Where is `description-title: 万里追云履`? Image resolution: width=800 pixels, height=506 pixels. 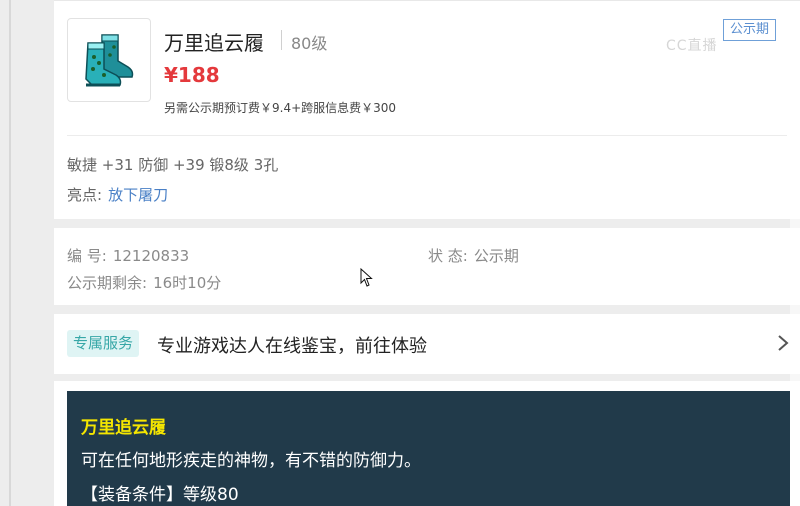 description-title: 万里追云履 is located at coordinates (123, 428).